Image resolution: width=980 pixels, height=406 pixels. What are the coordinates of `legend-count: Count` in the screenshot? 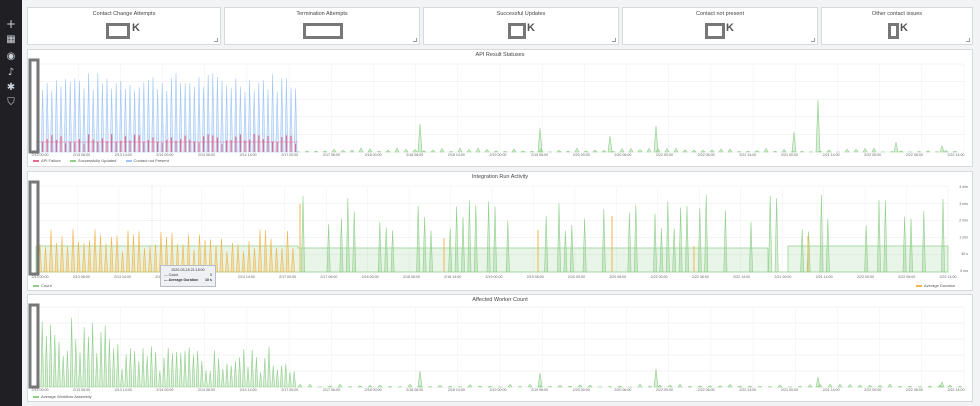 It's located at (46, 285).